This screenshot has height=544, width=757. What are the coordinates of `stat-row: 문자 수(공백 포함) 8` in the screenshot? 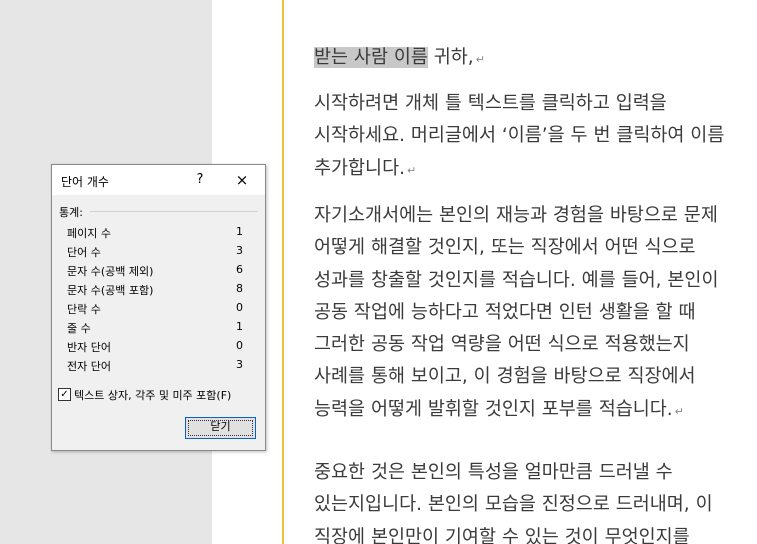 It's located at (155, 291).